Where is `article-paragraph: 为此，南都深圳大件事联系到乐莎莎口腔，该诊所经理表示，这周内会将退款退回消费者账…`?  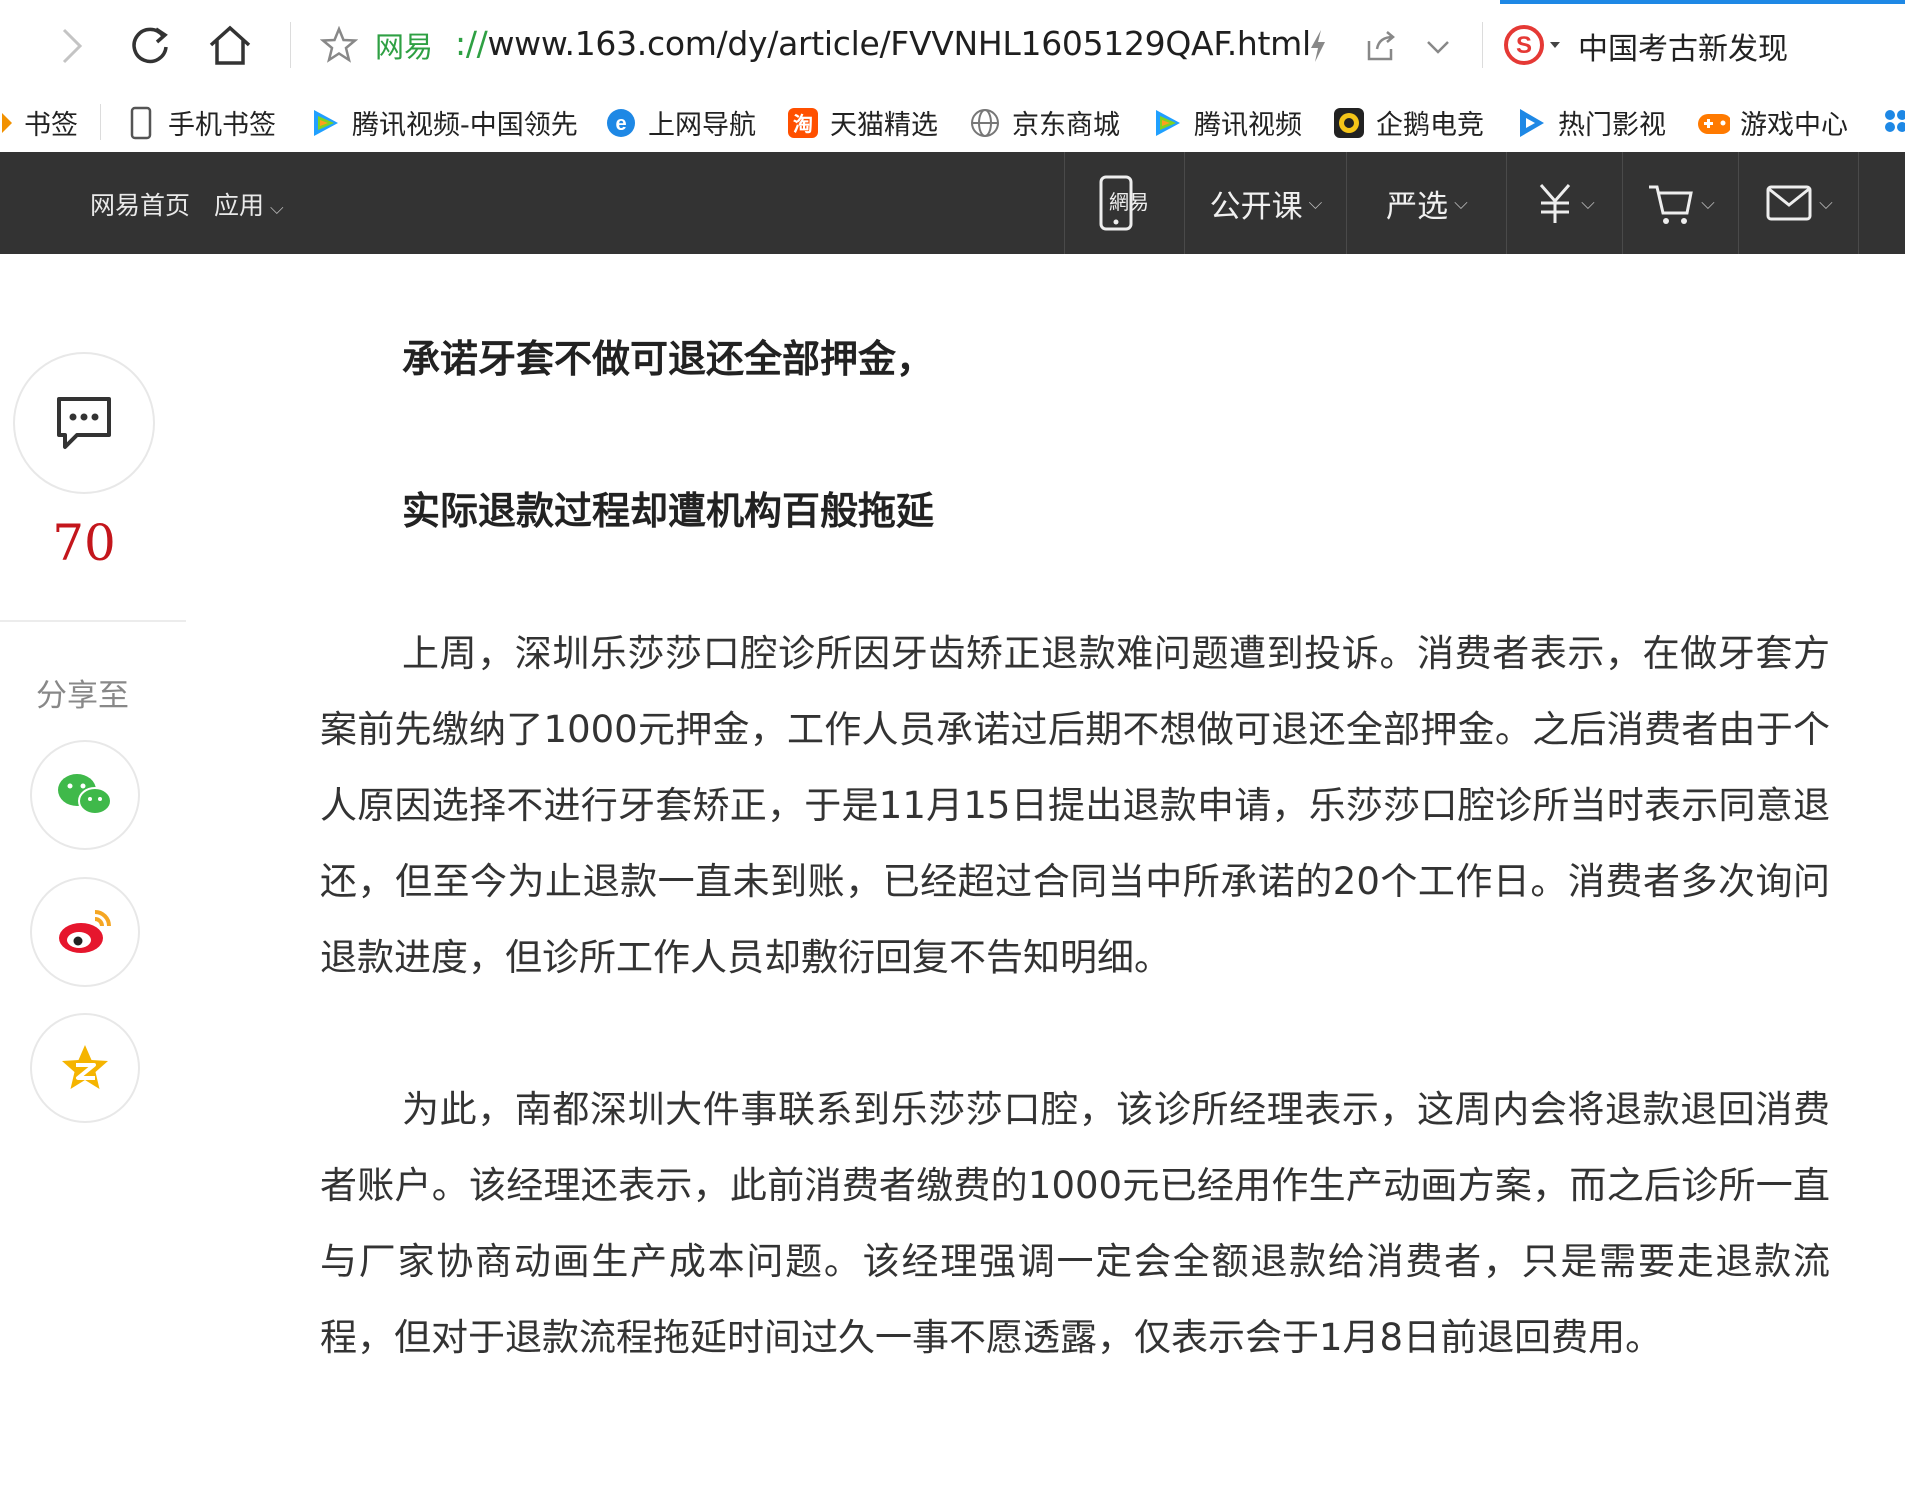 article-paragraph: 为此，南都深圳大件事联系到乐莎莎口腔，该诊所经理表示，这周内会将退款退回消费者账… is located at coordinates (1075, 1223).